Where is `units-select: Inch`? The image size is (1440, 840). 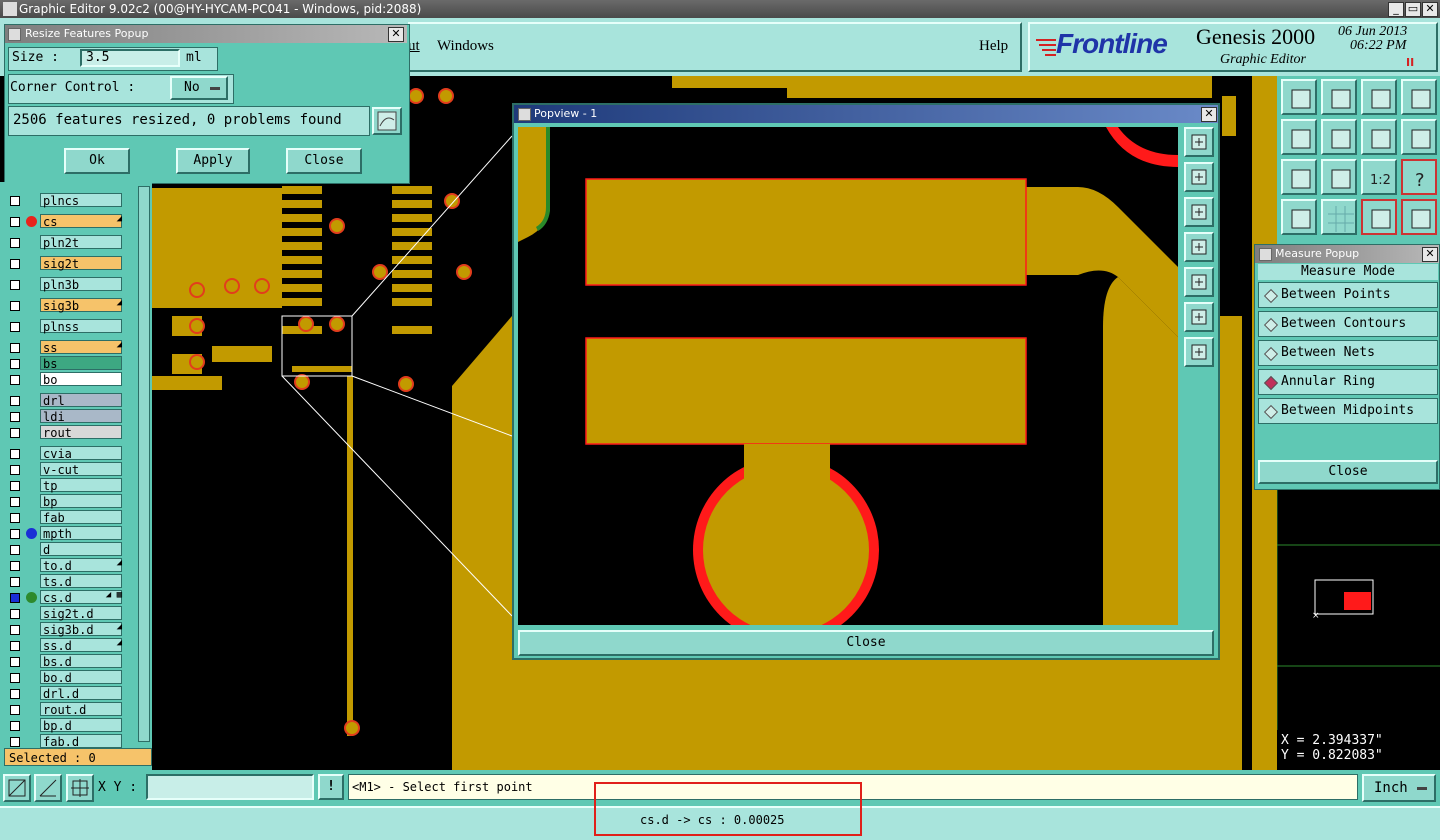
units-select: Inch is located at coordinates (1399, 788).